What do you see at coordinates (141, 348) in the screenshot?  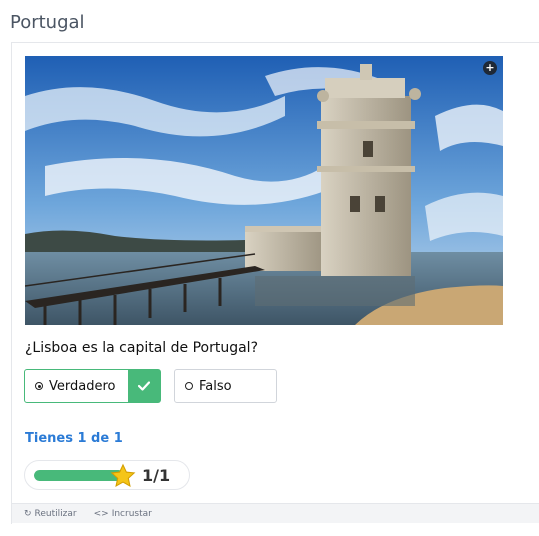 I see `question-text: ¿Lisboa es la capital de Portugal?` at bounding box center [141, 348].